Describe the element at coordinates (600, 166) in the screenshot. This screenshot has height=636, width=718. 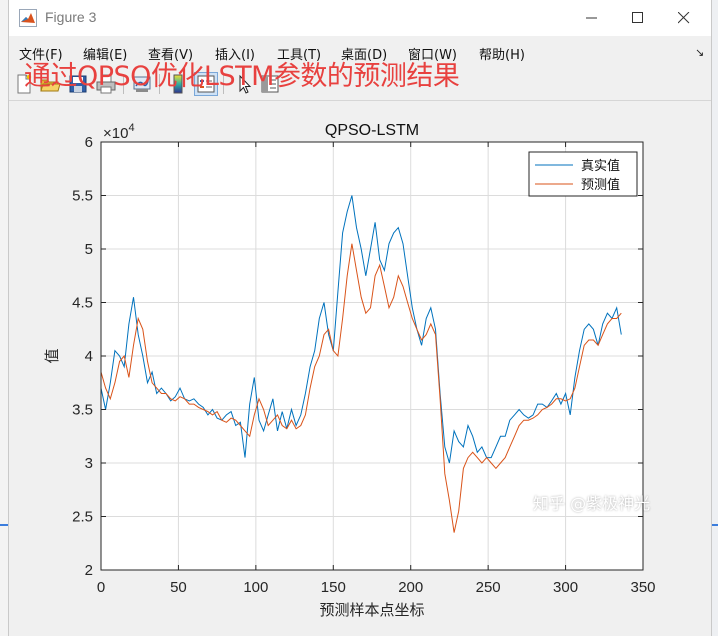
I see `legend-label: 真实值` at that location.